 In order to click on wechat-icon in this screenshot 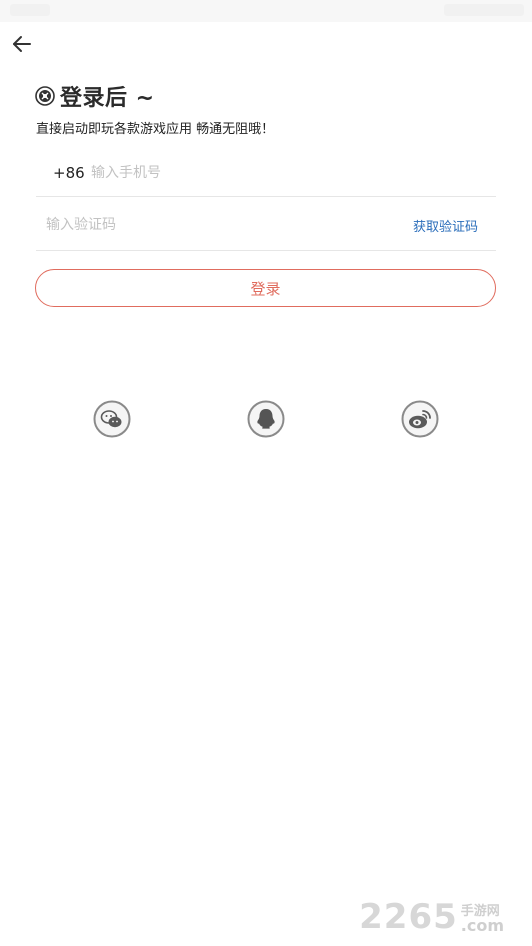, I will do `click(112, 419)`.